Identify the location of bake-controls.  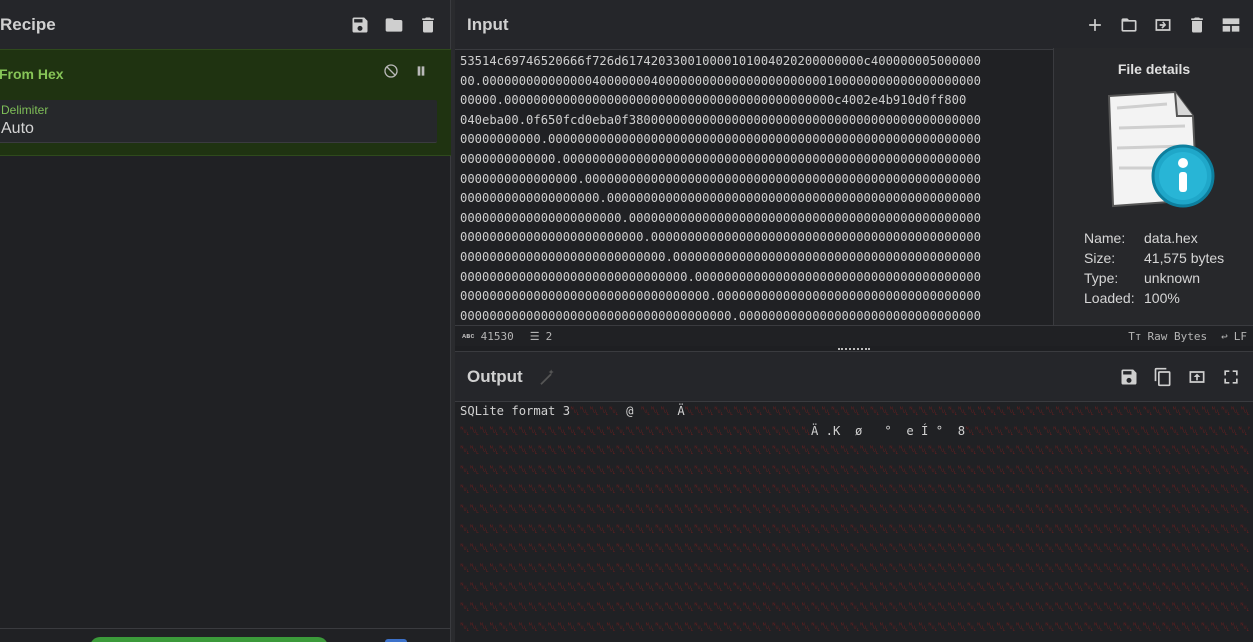
(225, 635).